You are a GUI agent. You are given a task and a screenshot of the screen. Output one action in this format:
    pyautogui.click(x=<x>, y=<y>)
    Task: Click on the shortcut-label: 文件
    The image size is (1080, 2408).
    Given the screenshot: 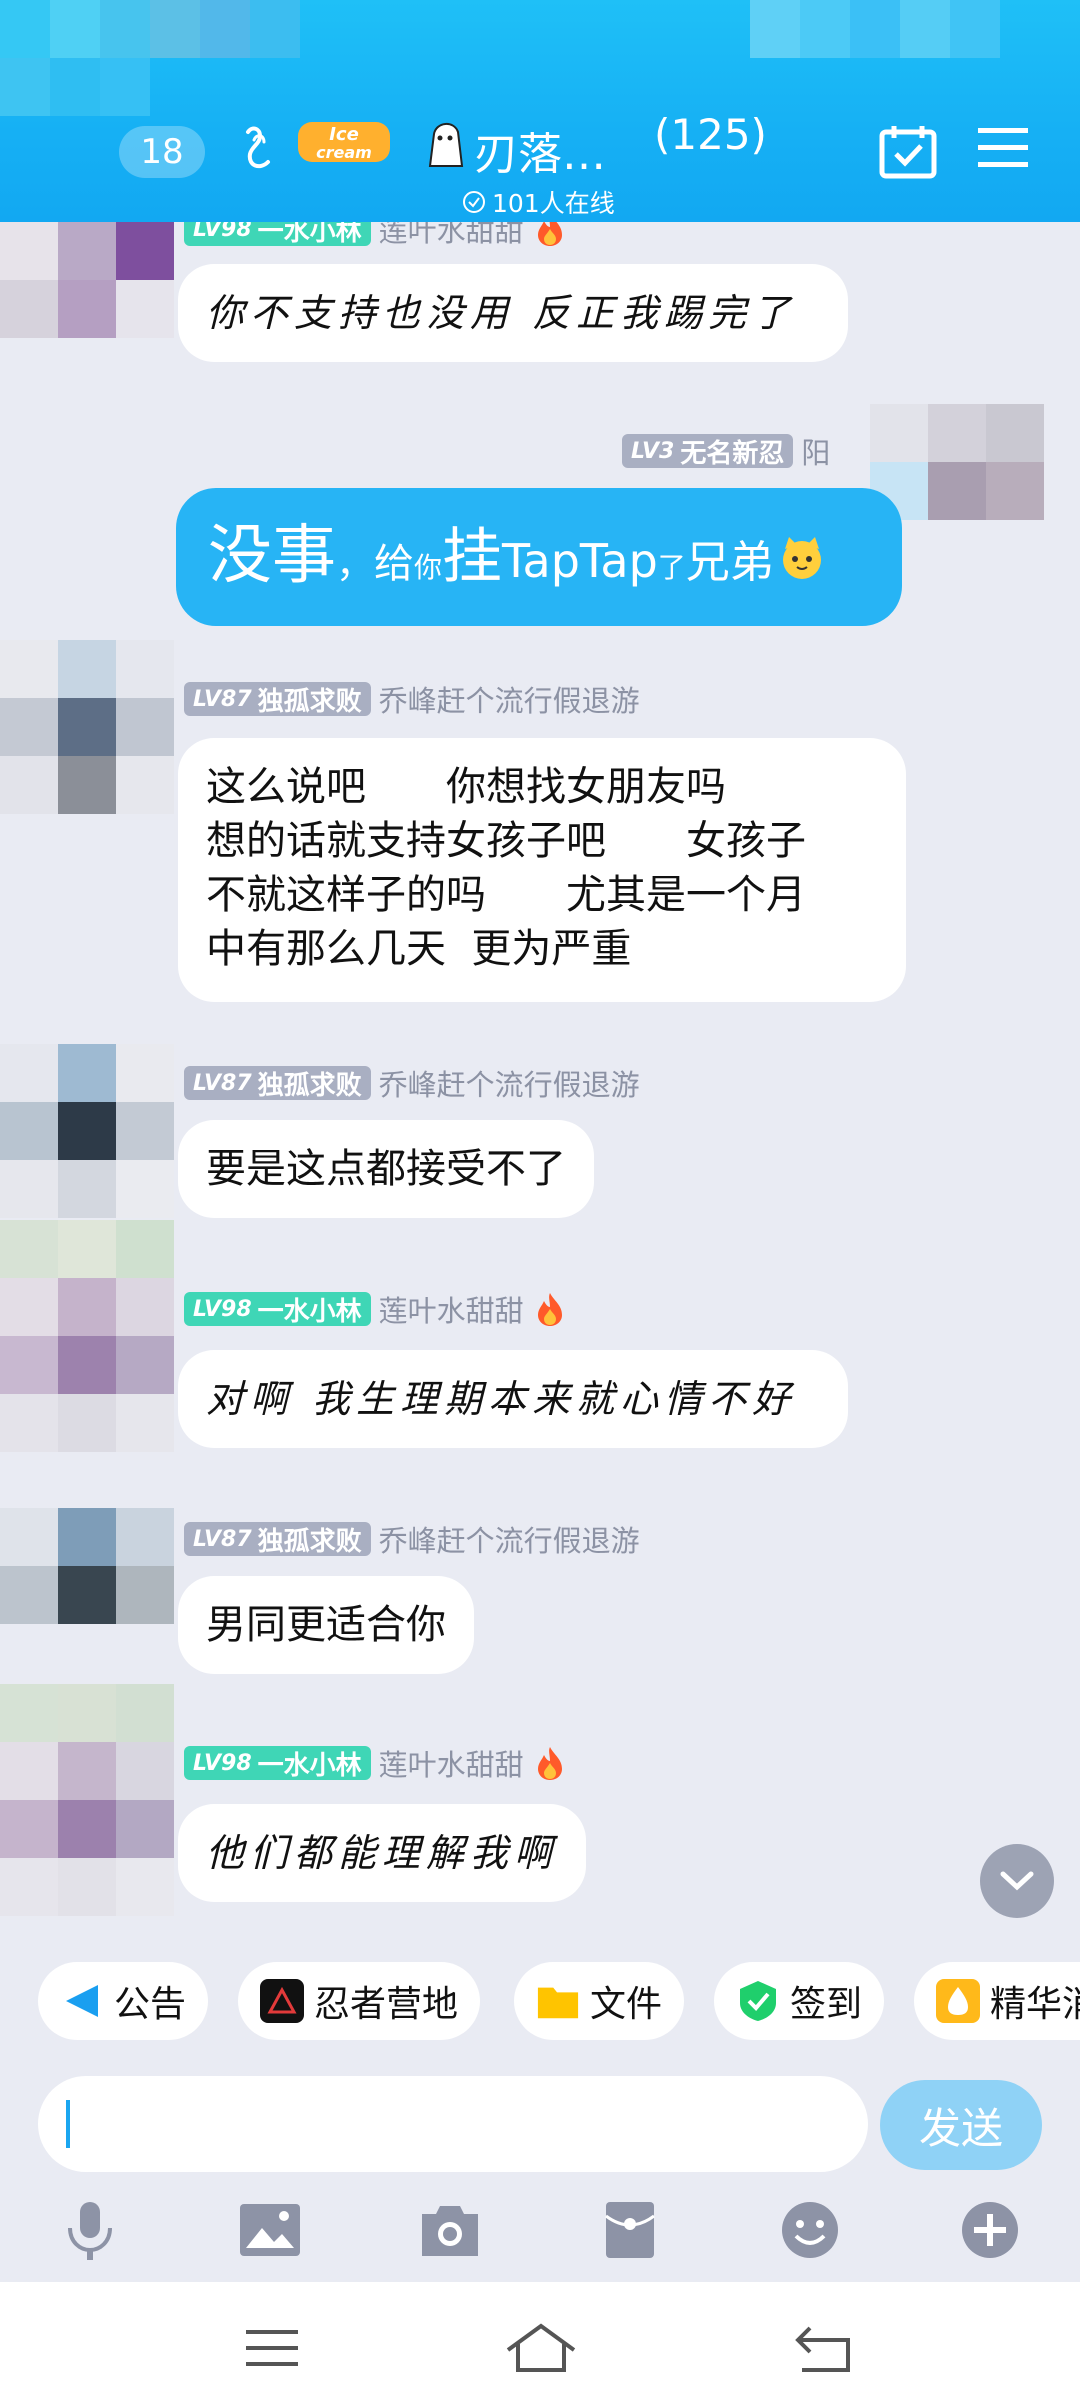 What is the action you would take?
    pyautogui.click(x=626, y=2004)
    